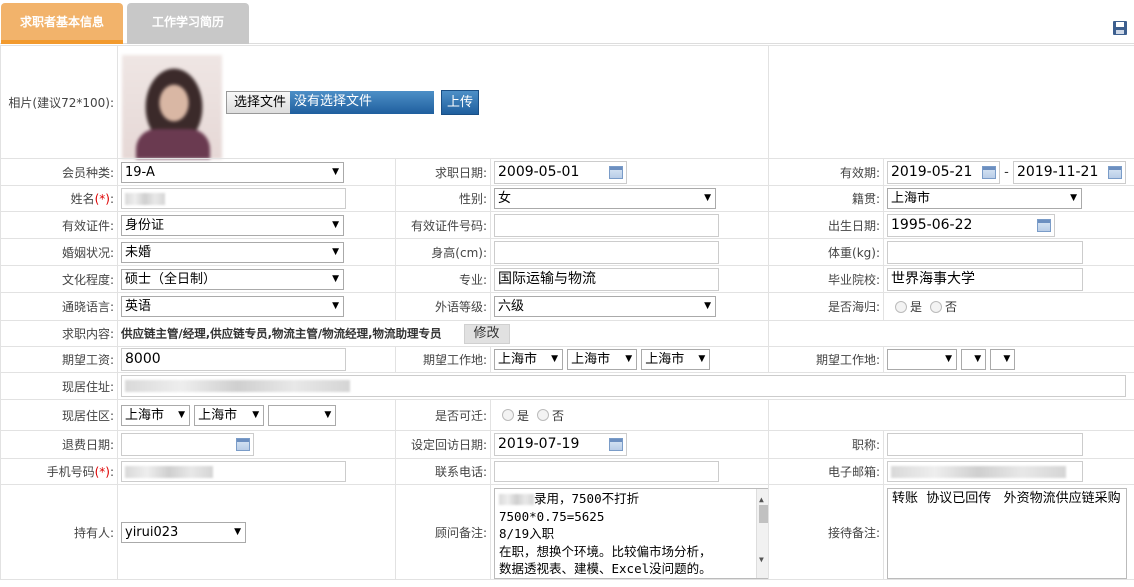 This screenshot has width=1134, height=587. I want to click on native-place-select: 上海市 ▼, so click(985, 198).